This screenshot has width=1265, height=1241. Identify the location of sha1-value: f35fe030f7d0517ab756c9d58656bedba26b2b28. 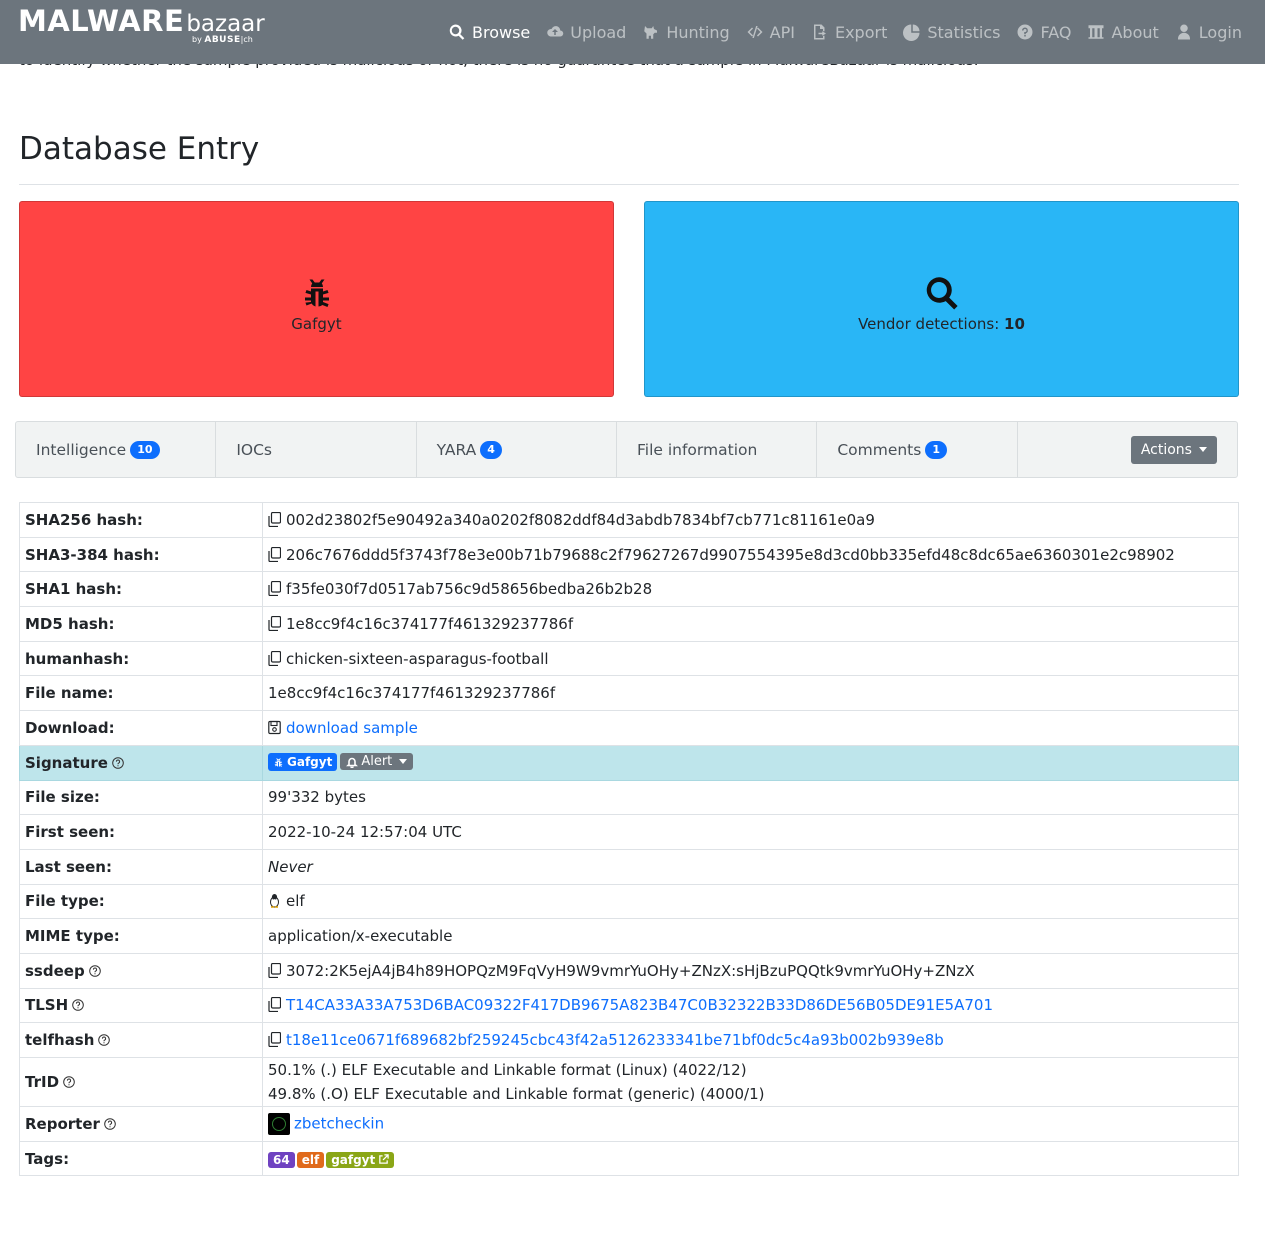
(469, 589).